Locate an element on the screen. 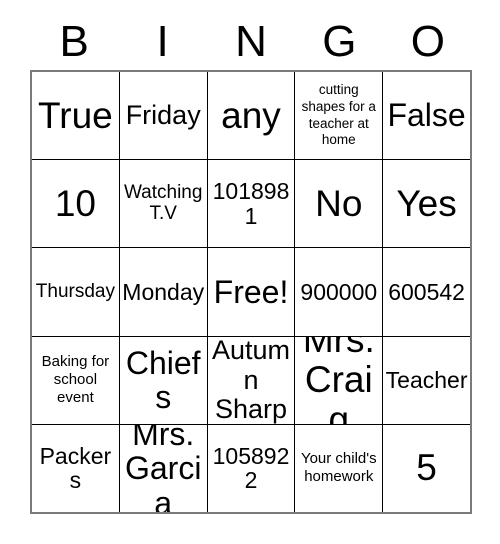  bingo-cell-label: Mrs. Craig is located at coordinates (338, 380).